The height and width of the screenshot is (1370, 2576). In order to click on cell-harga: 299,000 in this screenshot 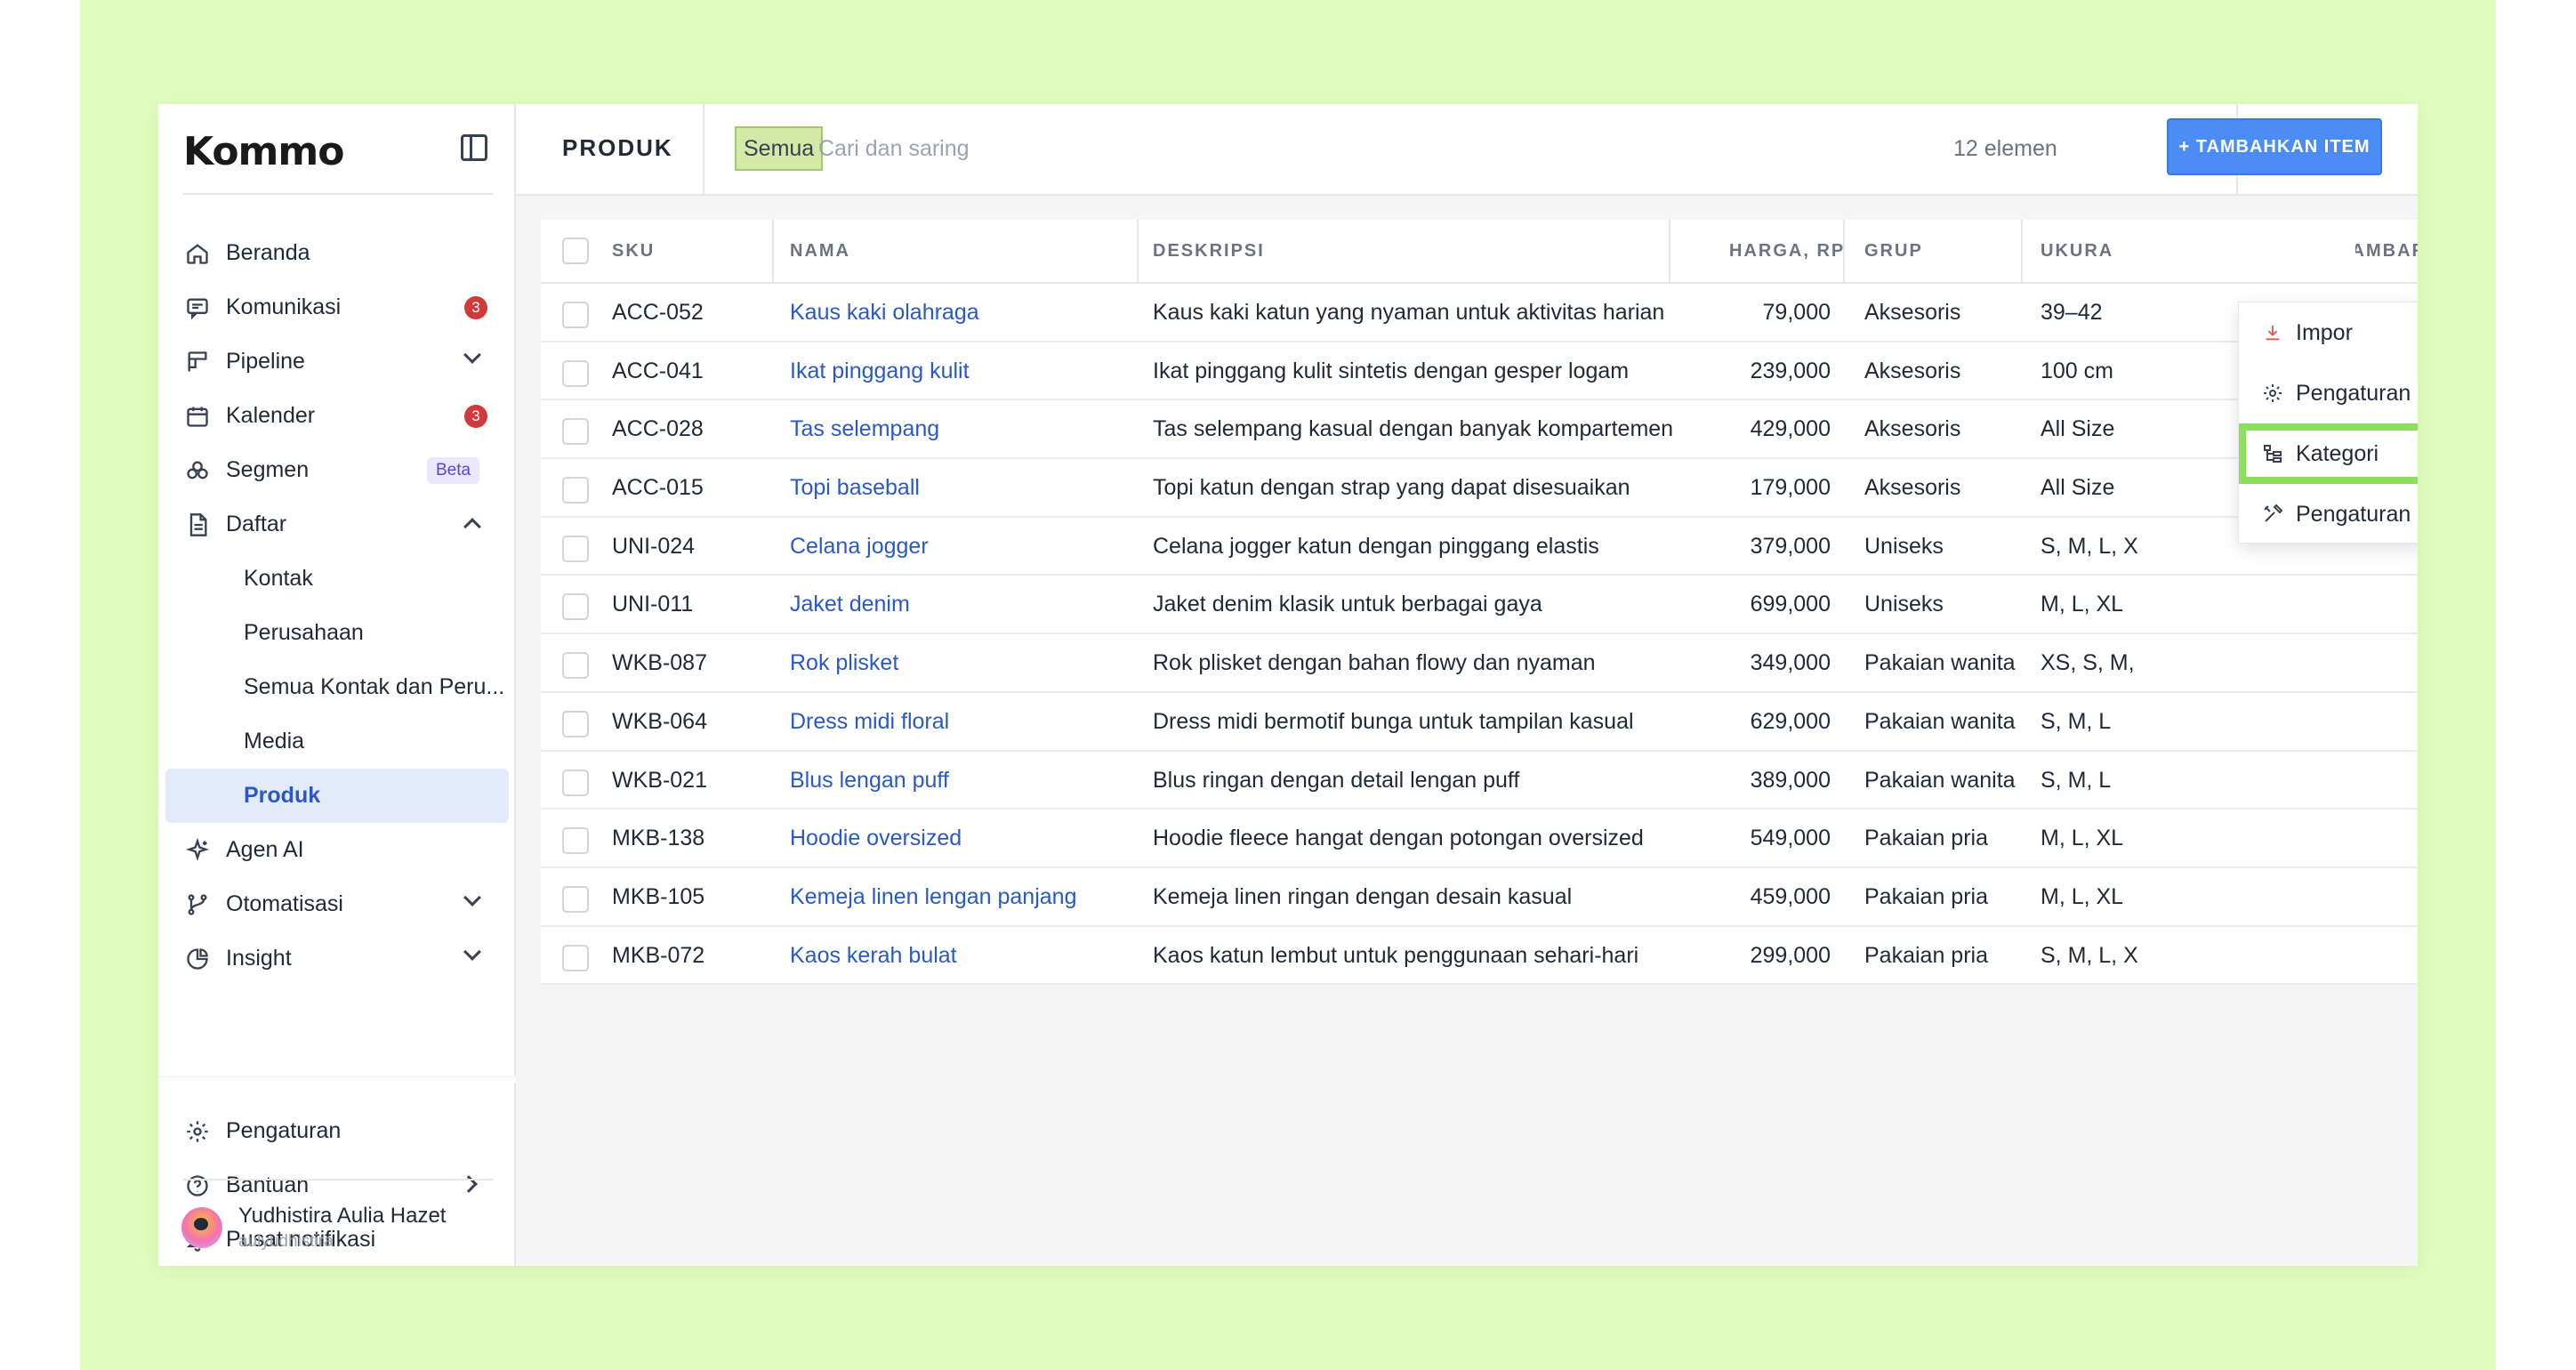, I will do `click(1790, 955)`.